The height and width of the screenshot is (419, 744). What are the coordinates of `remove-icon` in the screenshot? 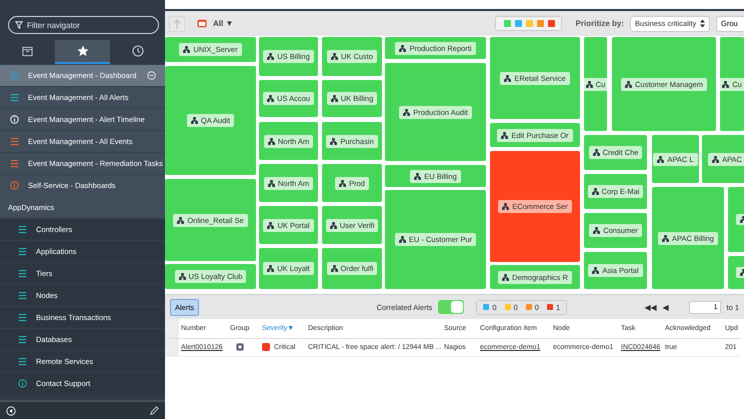 It's located at (151, 75).